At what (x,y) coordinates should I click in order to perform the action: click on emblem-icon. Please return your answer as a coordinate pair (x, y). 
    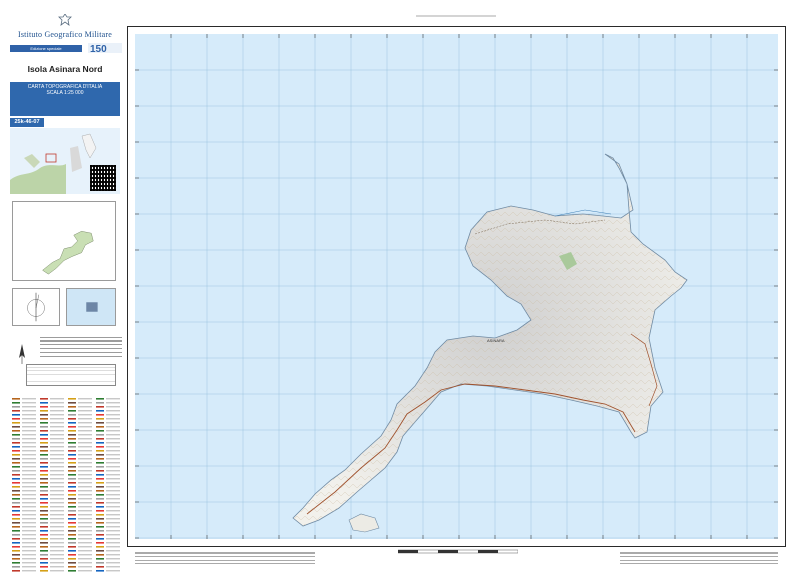
    Looking at the image, I should click on (65, 20).